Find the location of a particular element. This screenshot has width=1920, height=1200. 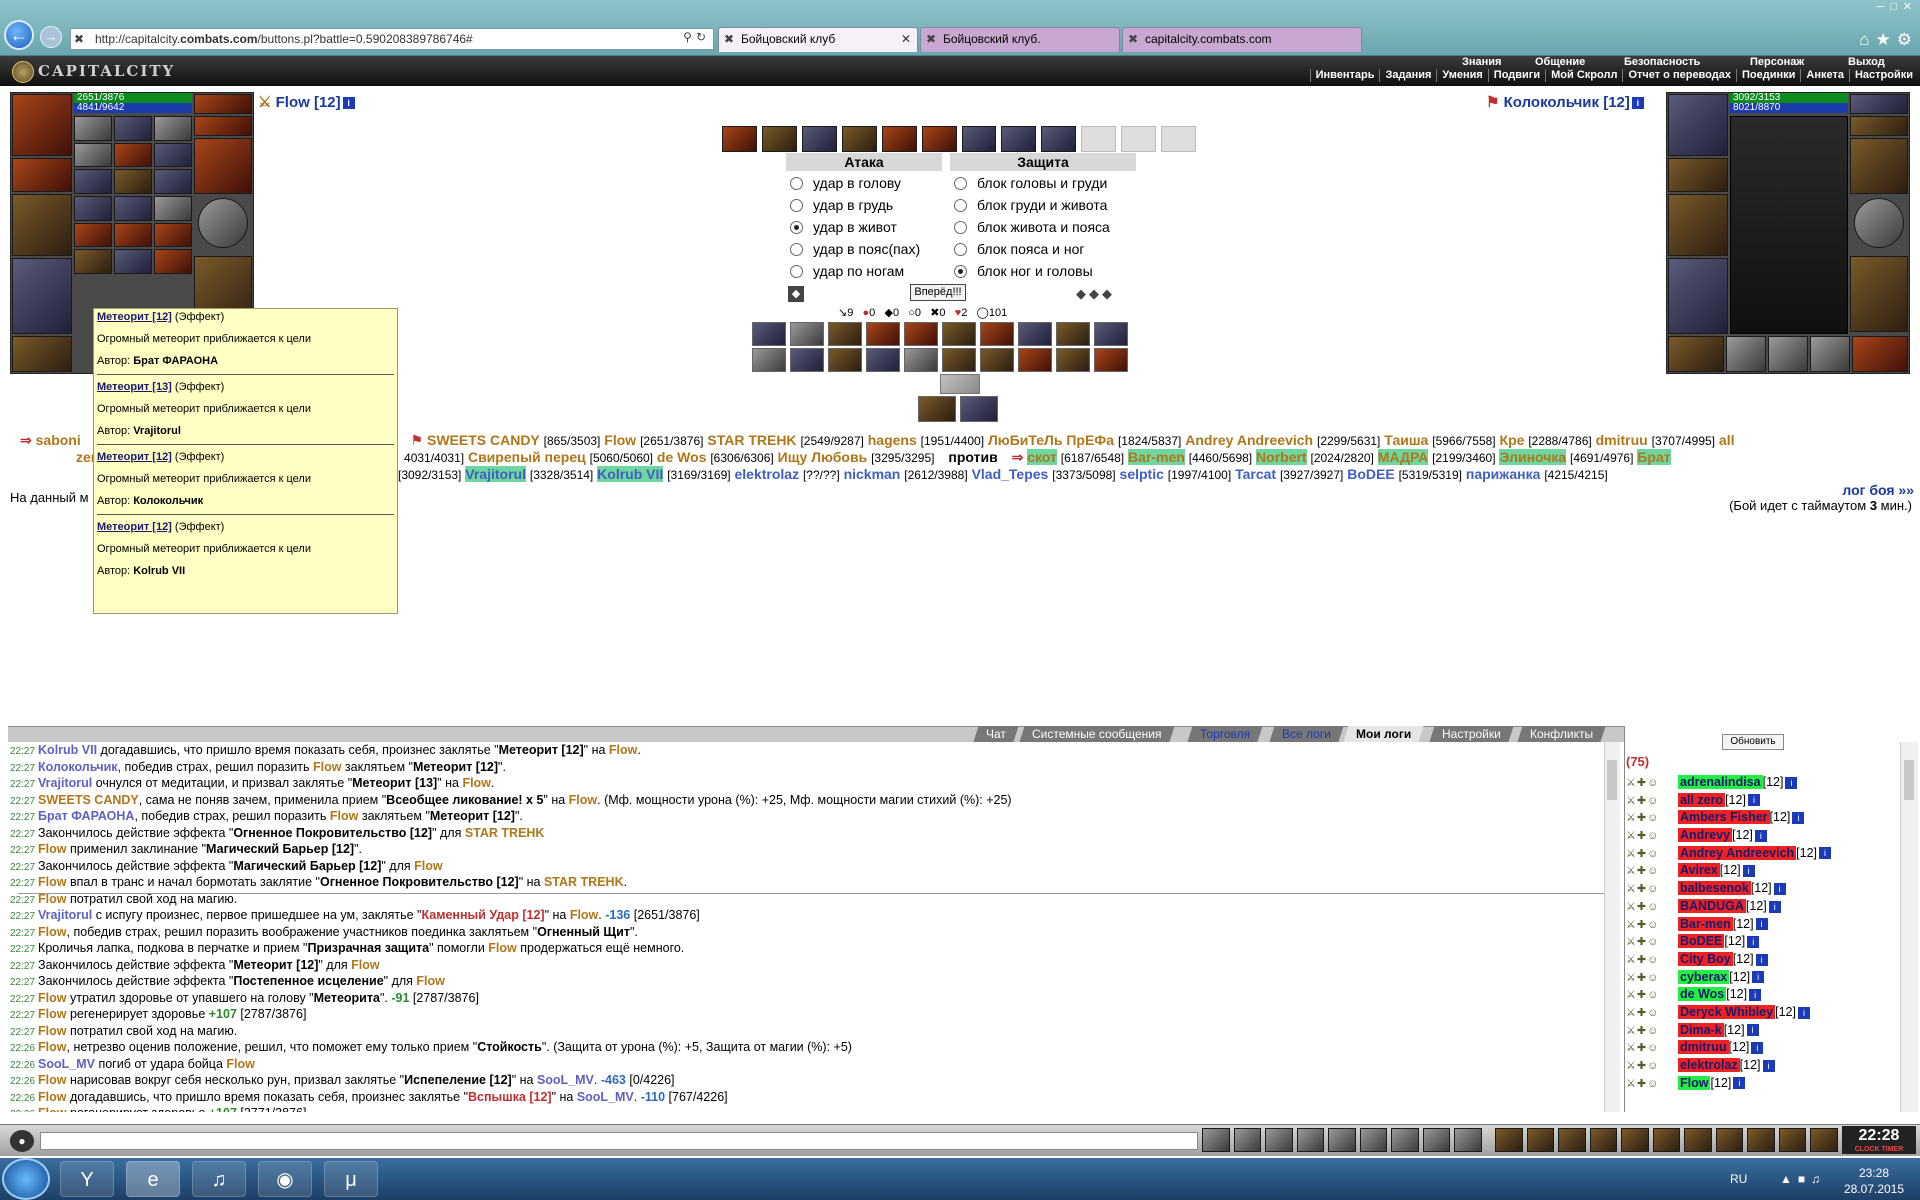

tab-all-logs: Все логи is located at coordinates (1306, 734).